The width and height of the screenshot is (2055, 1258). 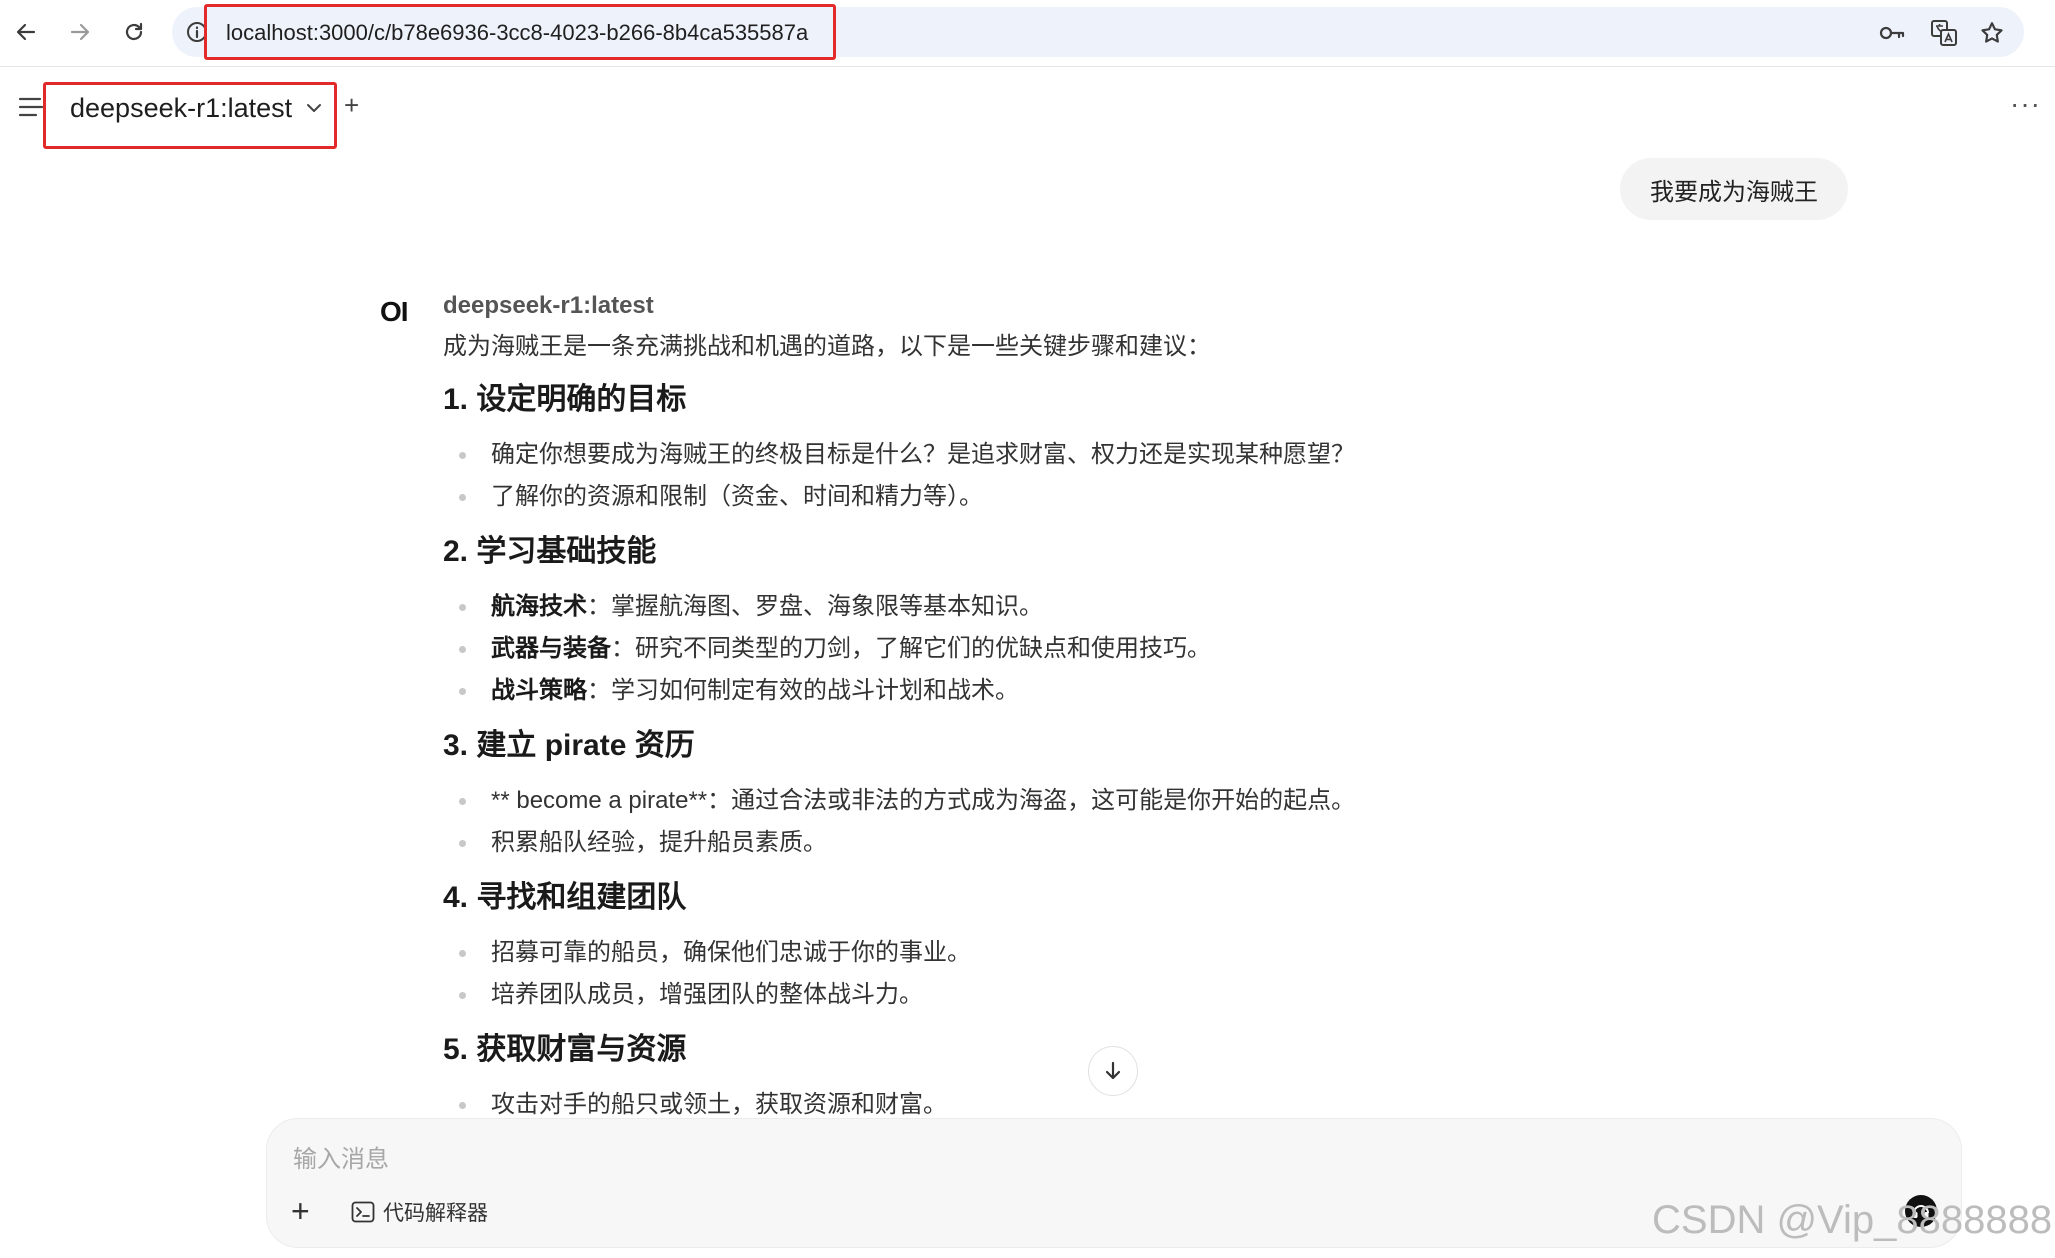 What do you see at coordinates (565, 897) in the screenshot?
I see `section-title: 4. 寻找和组建团队` at bounding box center [565, 897].